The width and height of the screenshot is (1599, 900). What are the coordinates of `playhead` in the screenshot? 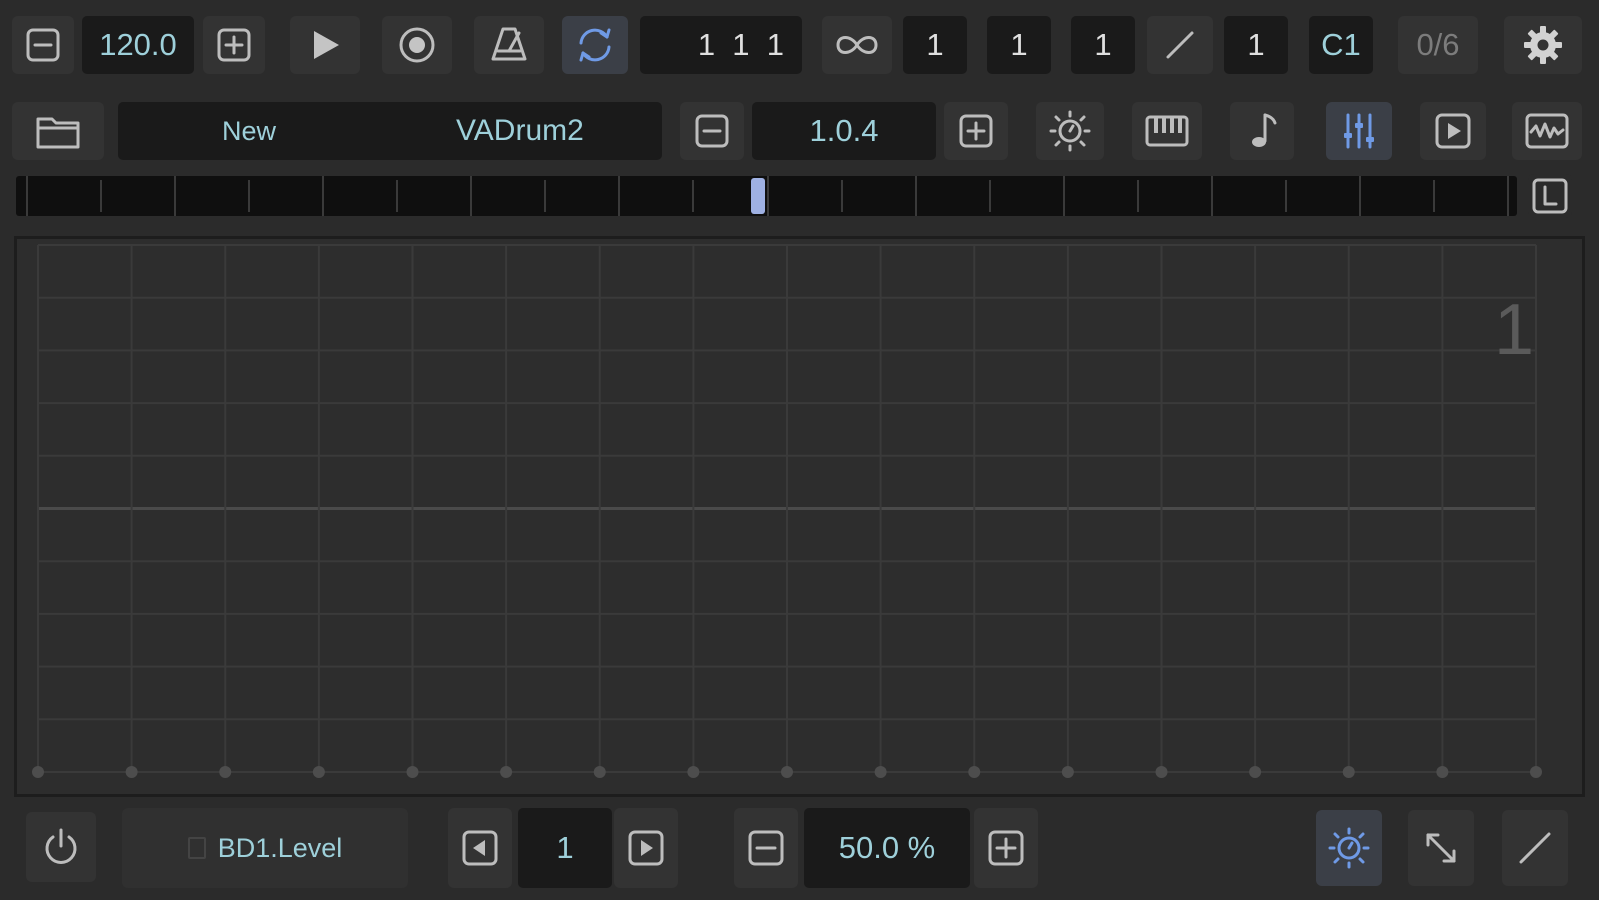 It's located at (758, 196).